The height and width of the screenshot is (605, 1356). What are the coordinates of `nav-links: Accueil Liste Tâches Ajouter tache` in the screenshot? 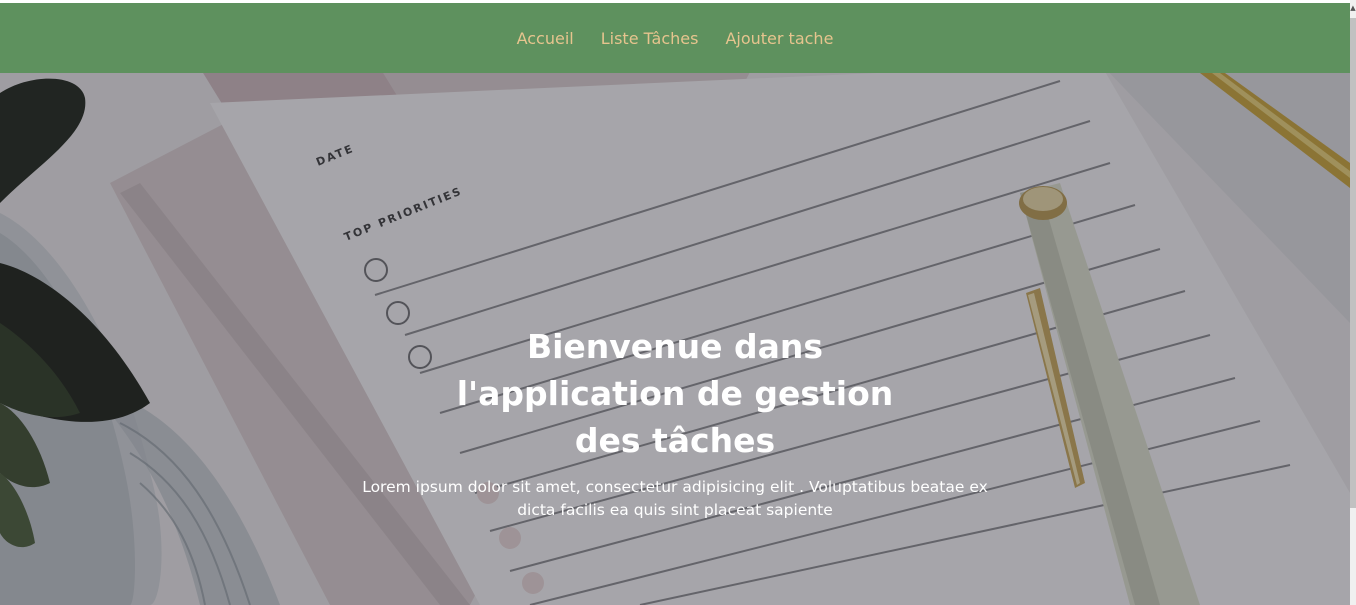 It's located at (675, 38).